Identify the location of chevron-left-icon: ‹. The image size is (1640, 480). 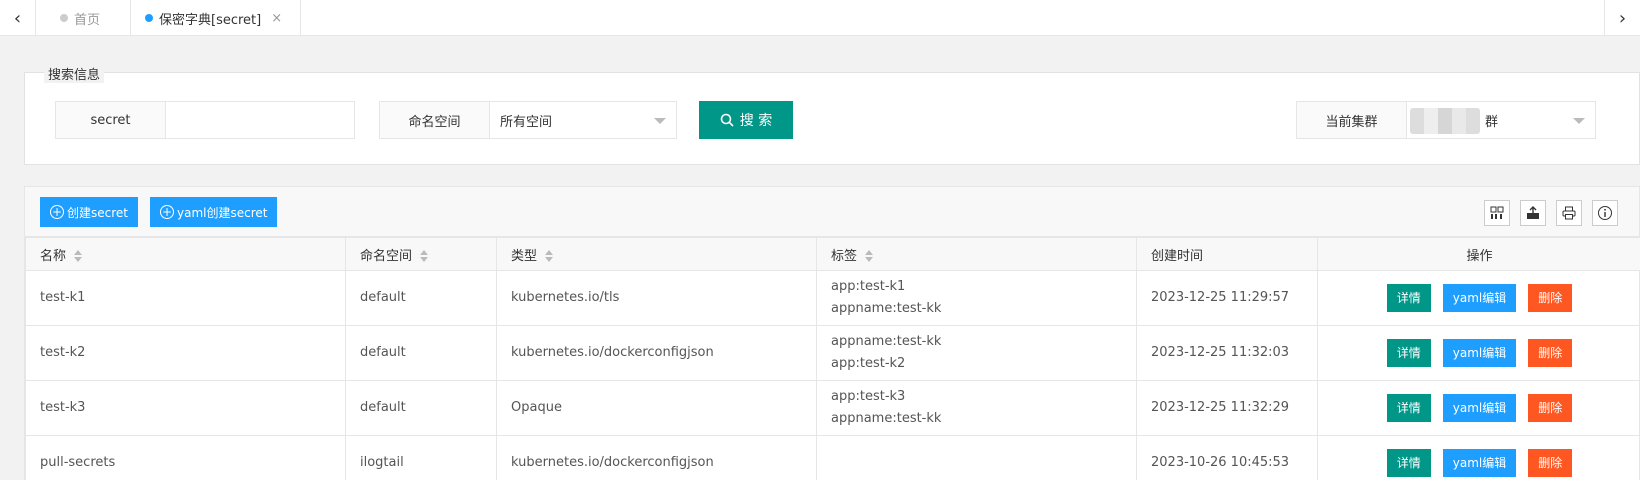
(18, 18).